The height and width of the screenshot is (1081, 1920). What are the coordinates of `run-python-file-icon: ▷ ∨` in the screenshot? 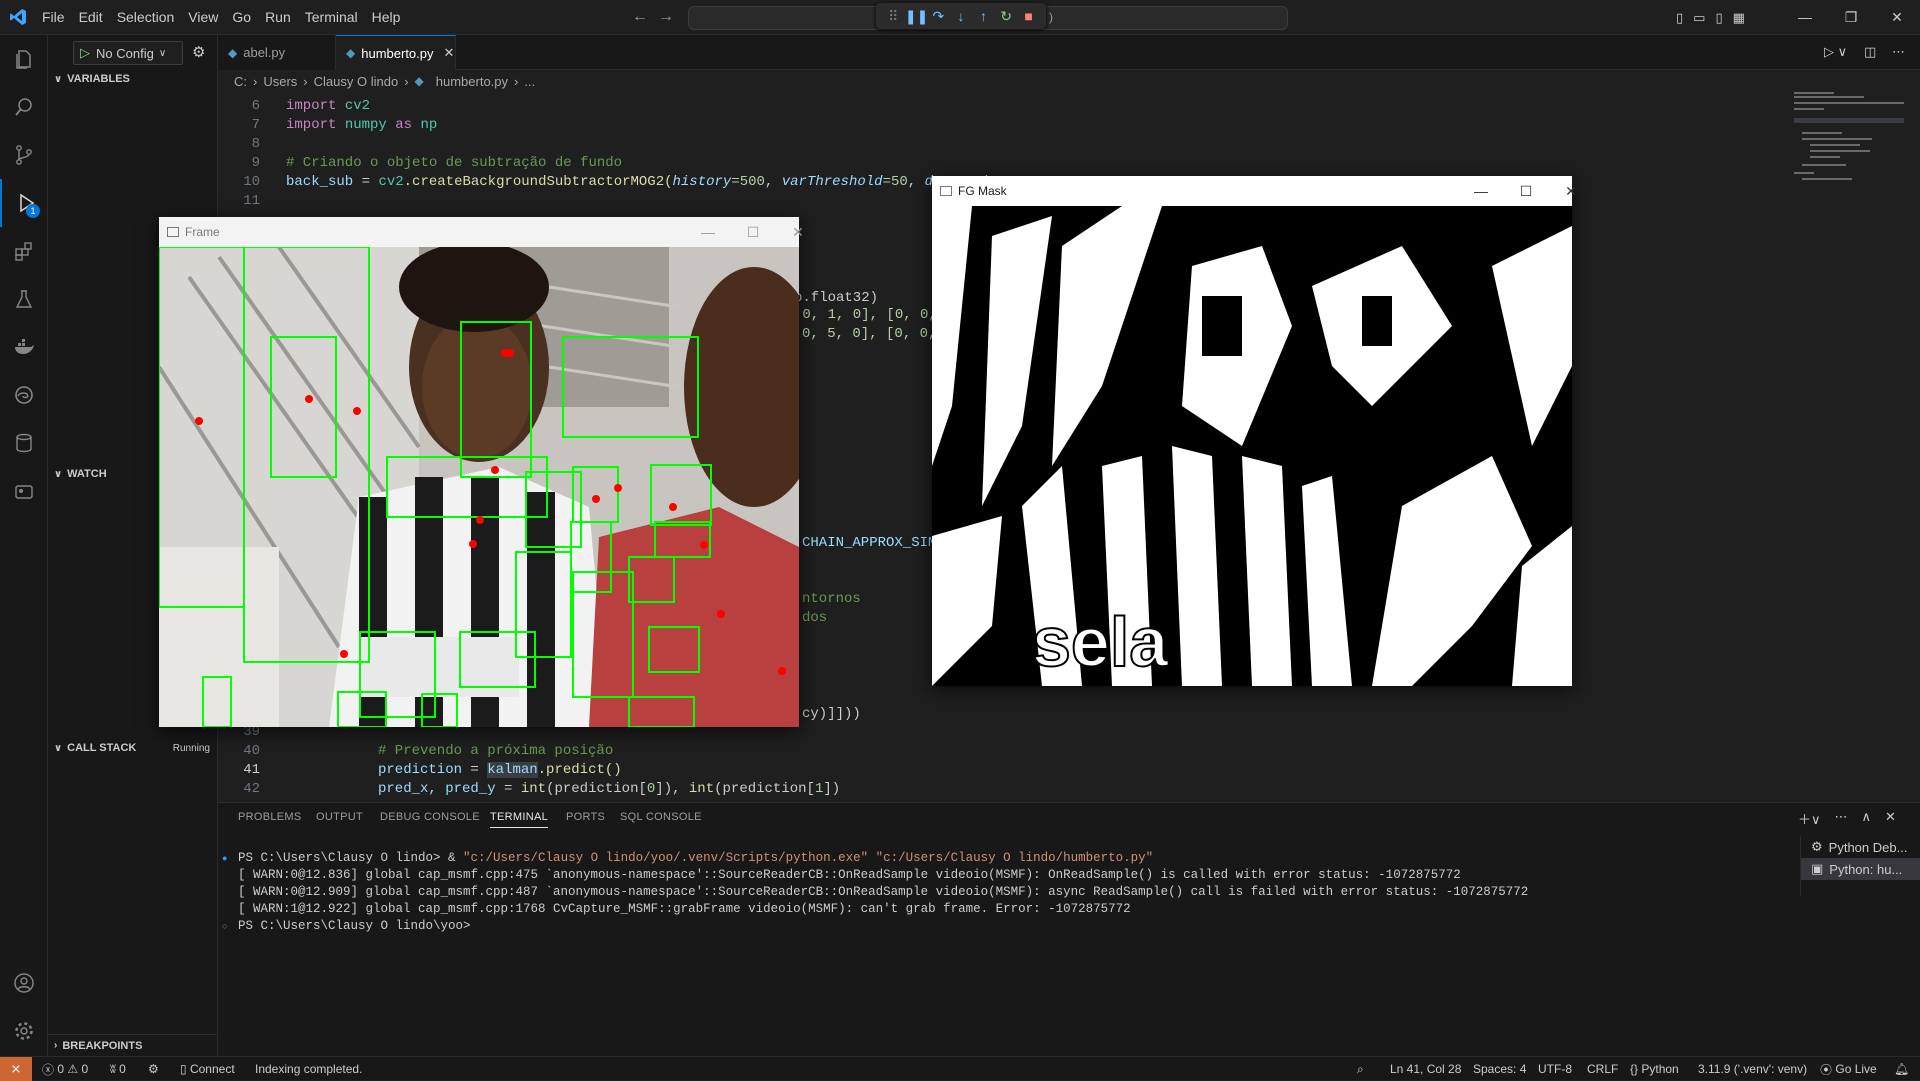 It's located at (1835, 52).